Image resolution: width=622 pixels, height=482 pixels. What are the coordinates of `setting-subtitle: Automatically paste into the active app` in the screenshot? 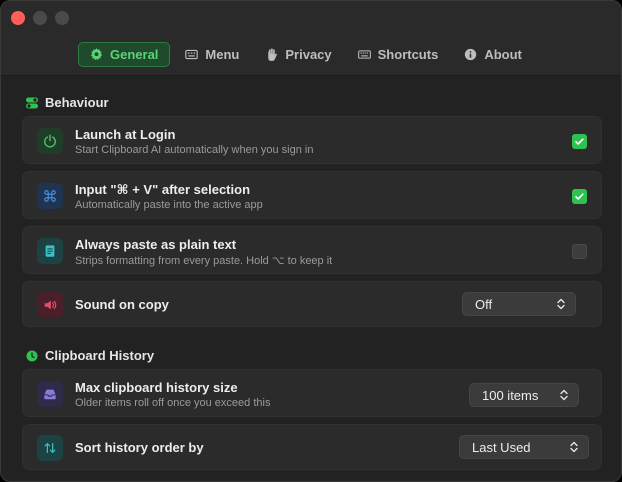 It's located at (169, 205).